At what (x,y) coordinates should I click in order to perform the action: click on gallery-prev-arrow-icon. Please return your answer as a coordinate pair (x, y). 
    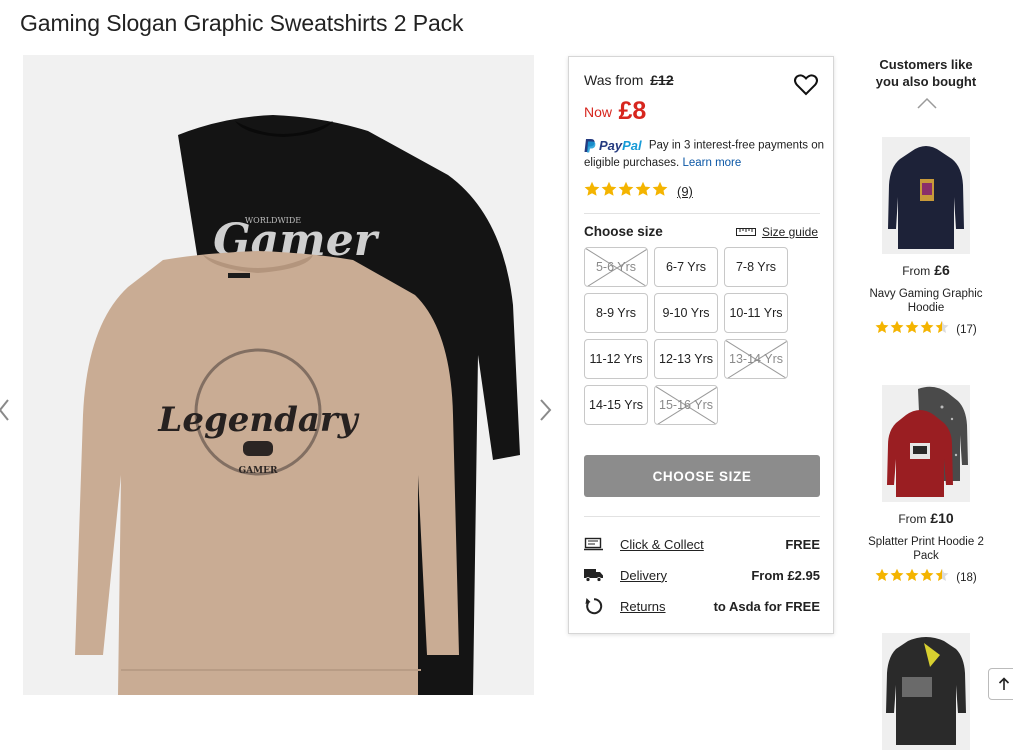
    Looking at the image, I should click on (7, 410).